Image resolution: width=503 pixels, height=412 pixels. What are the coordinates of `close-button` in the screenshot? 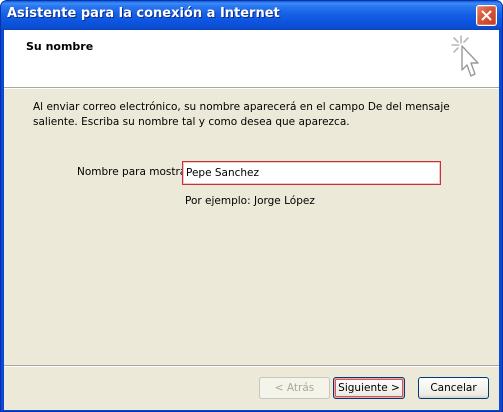 It's located at (486, 15).